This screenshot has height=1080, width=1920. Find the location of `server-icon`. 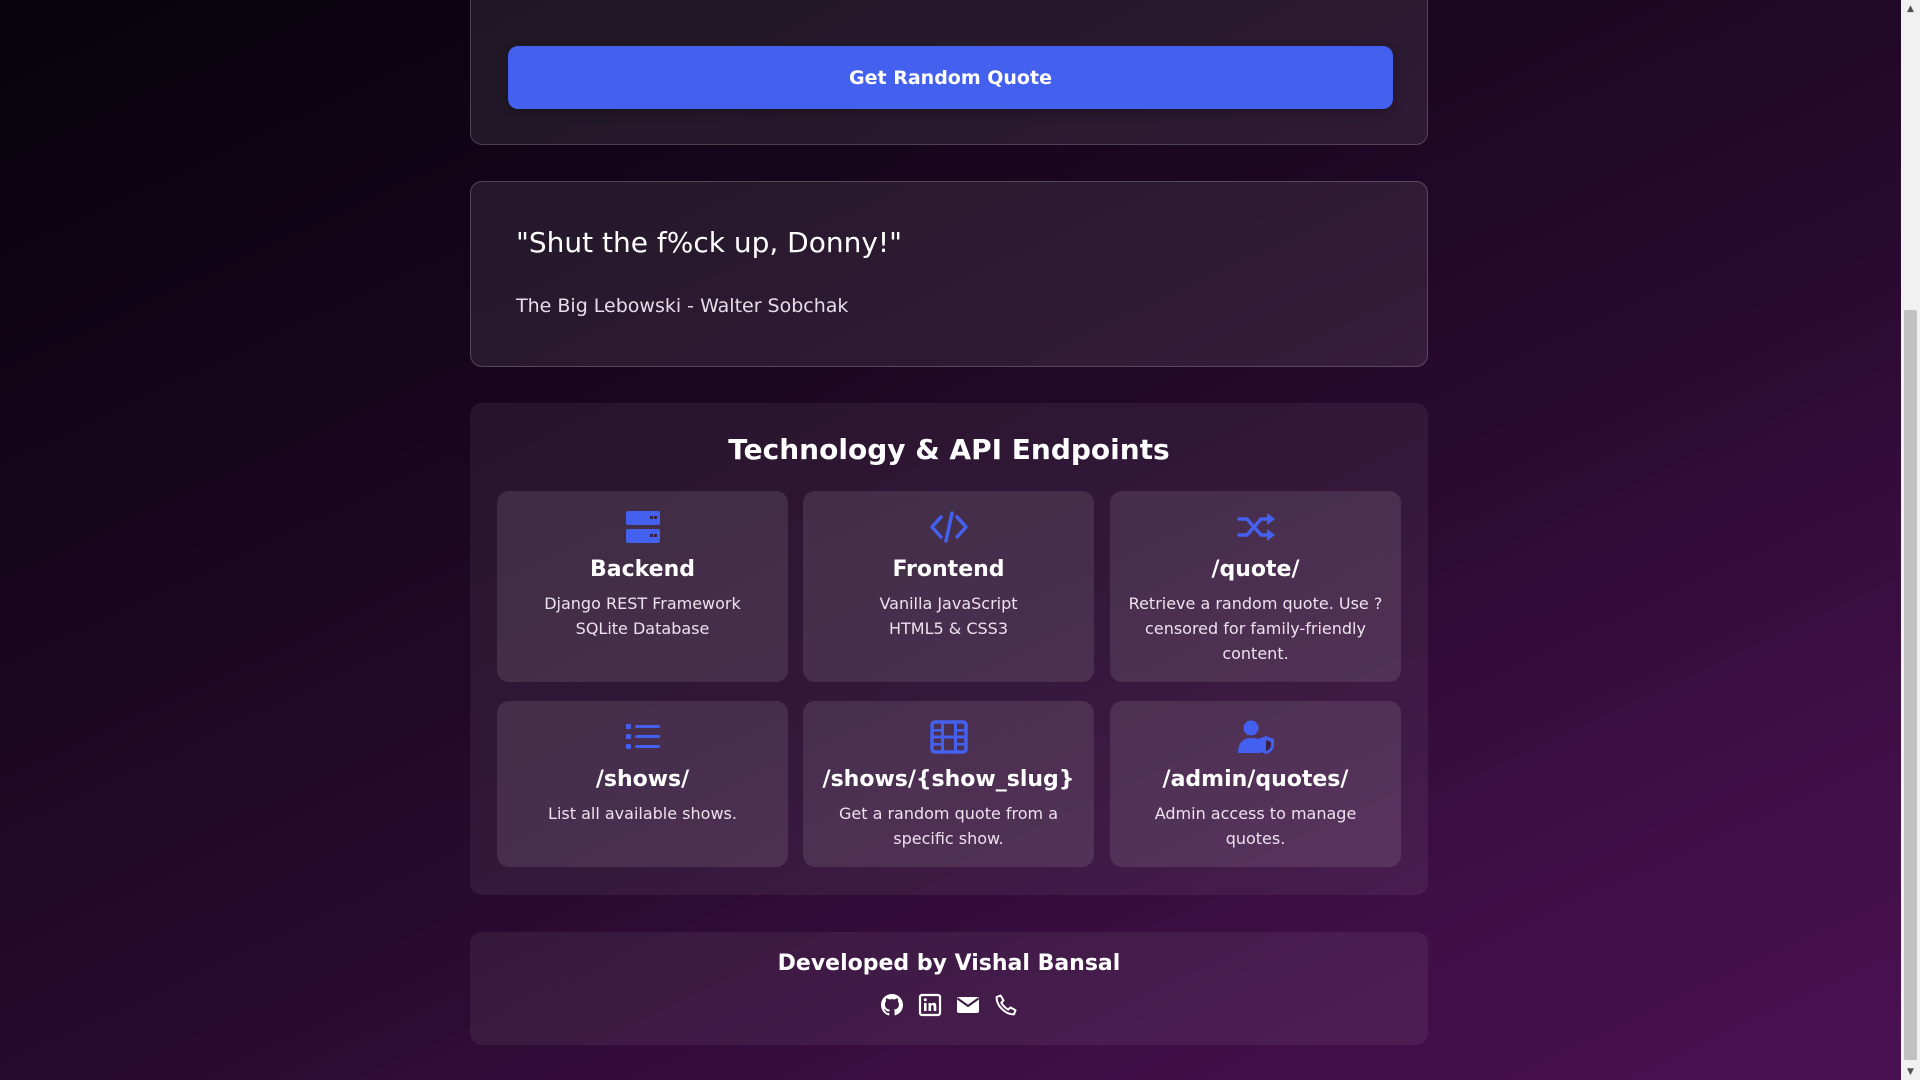

server-icon is located at coordinates (642, 528).